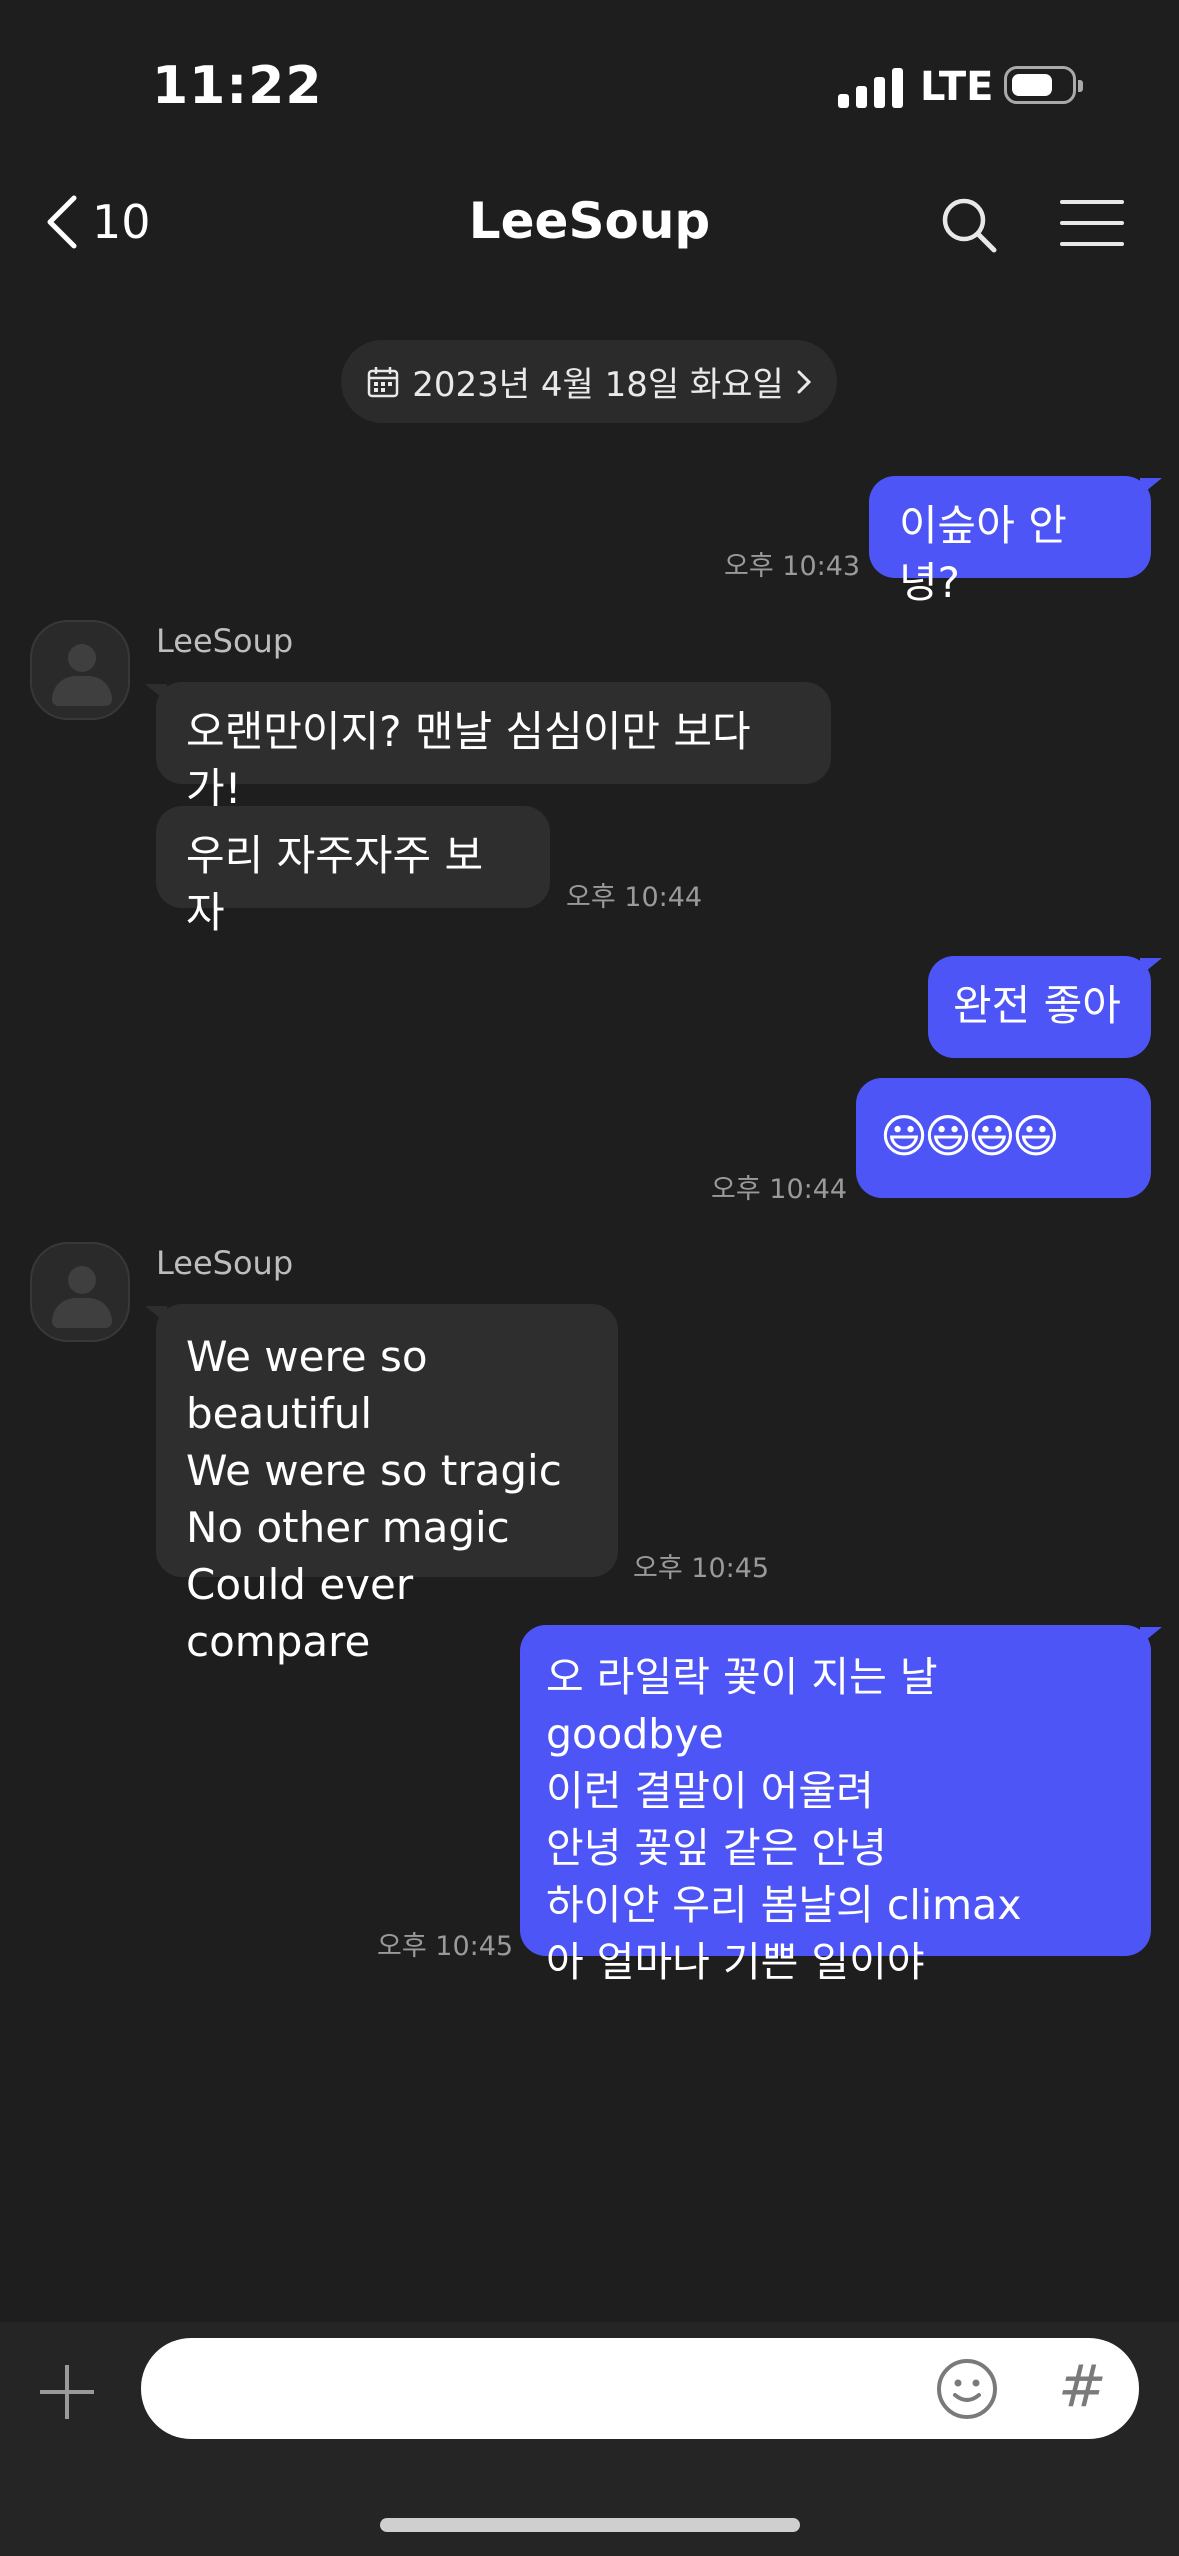 This screenshot has width=1179, height=2556. I want to click on date-divider: 2023년 4월 18일 화요일, so click(589, 381).